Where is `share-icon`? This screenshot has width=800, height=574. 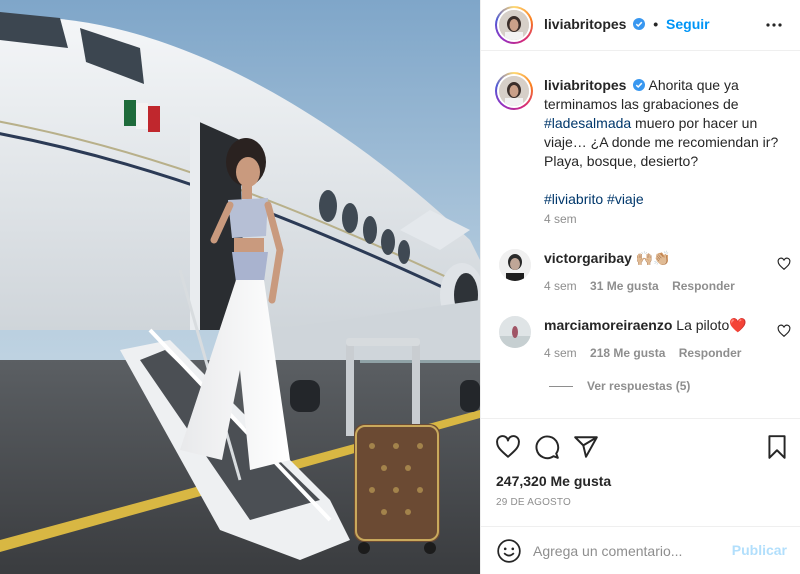 share-icon is located at coordinates (586, 447).